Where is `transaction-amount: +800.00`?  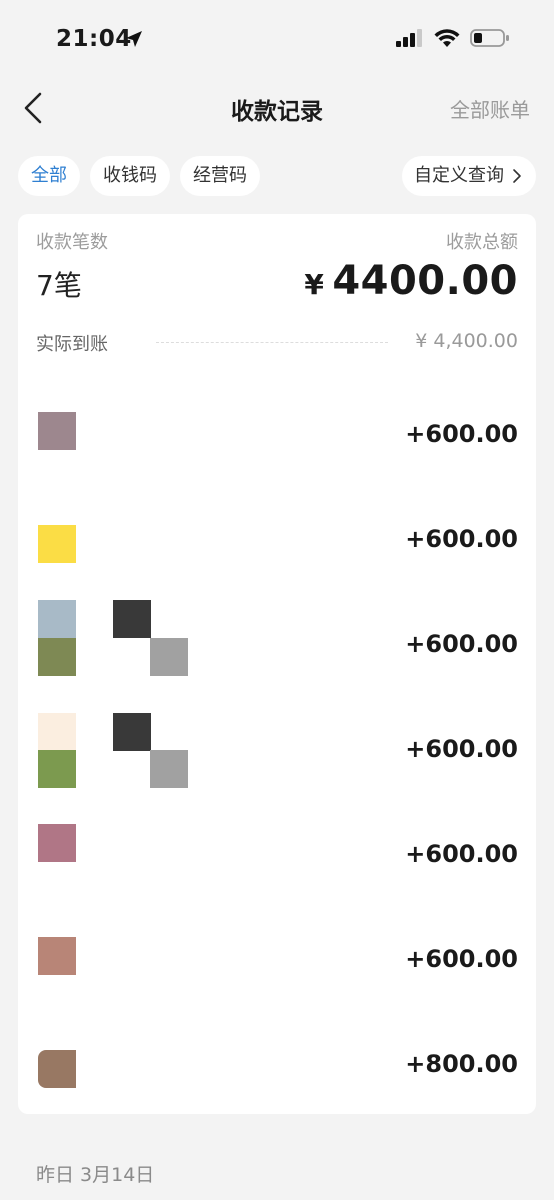
transaction-amount: +800.00 is located at coordinates (461, 1064).